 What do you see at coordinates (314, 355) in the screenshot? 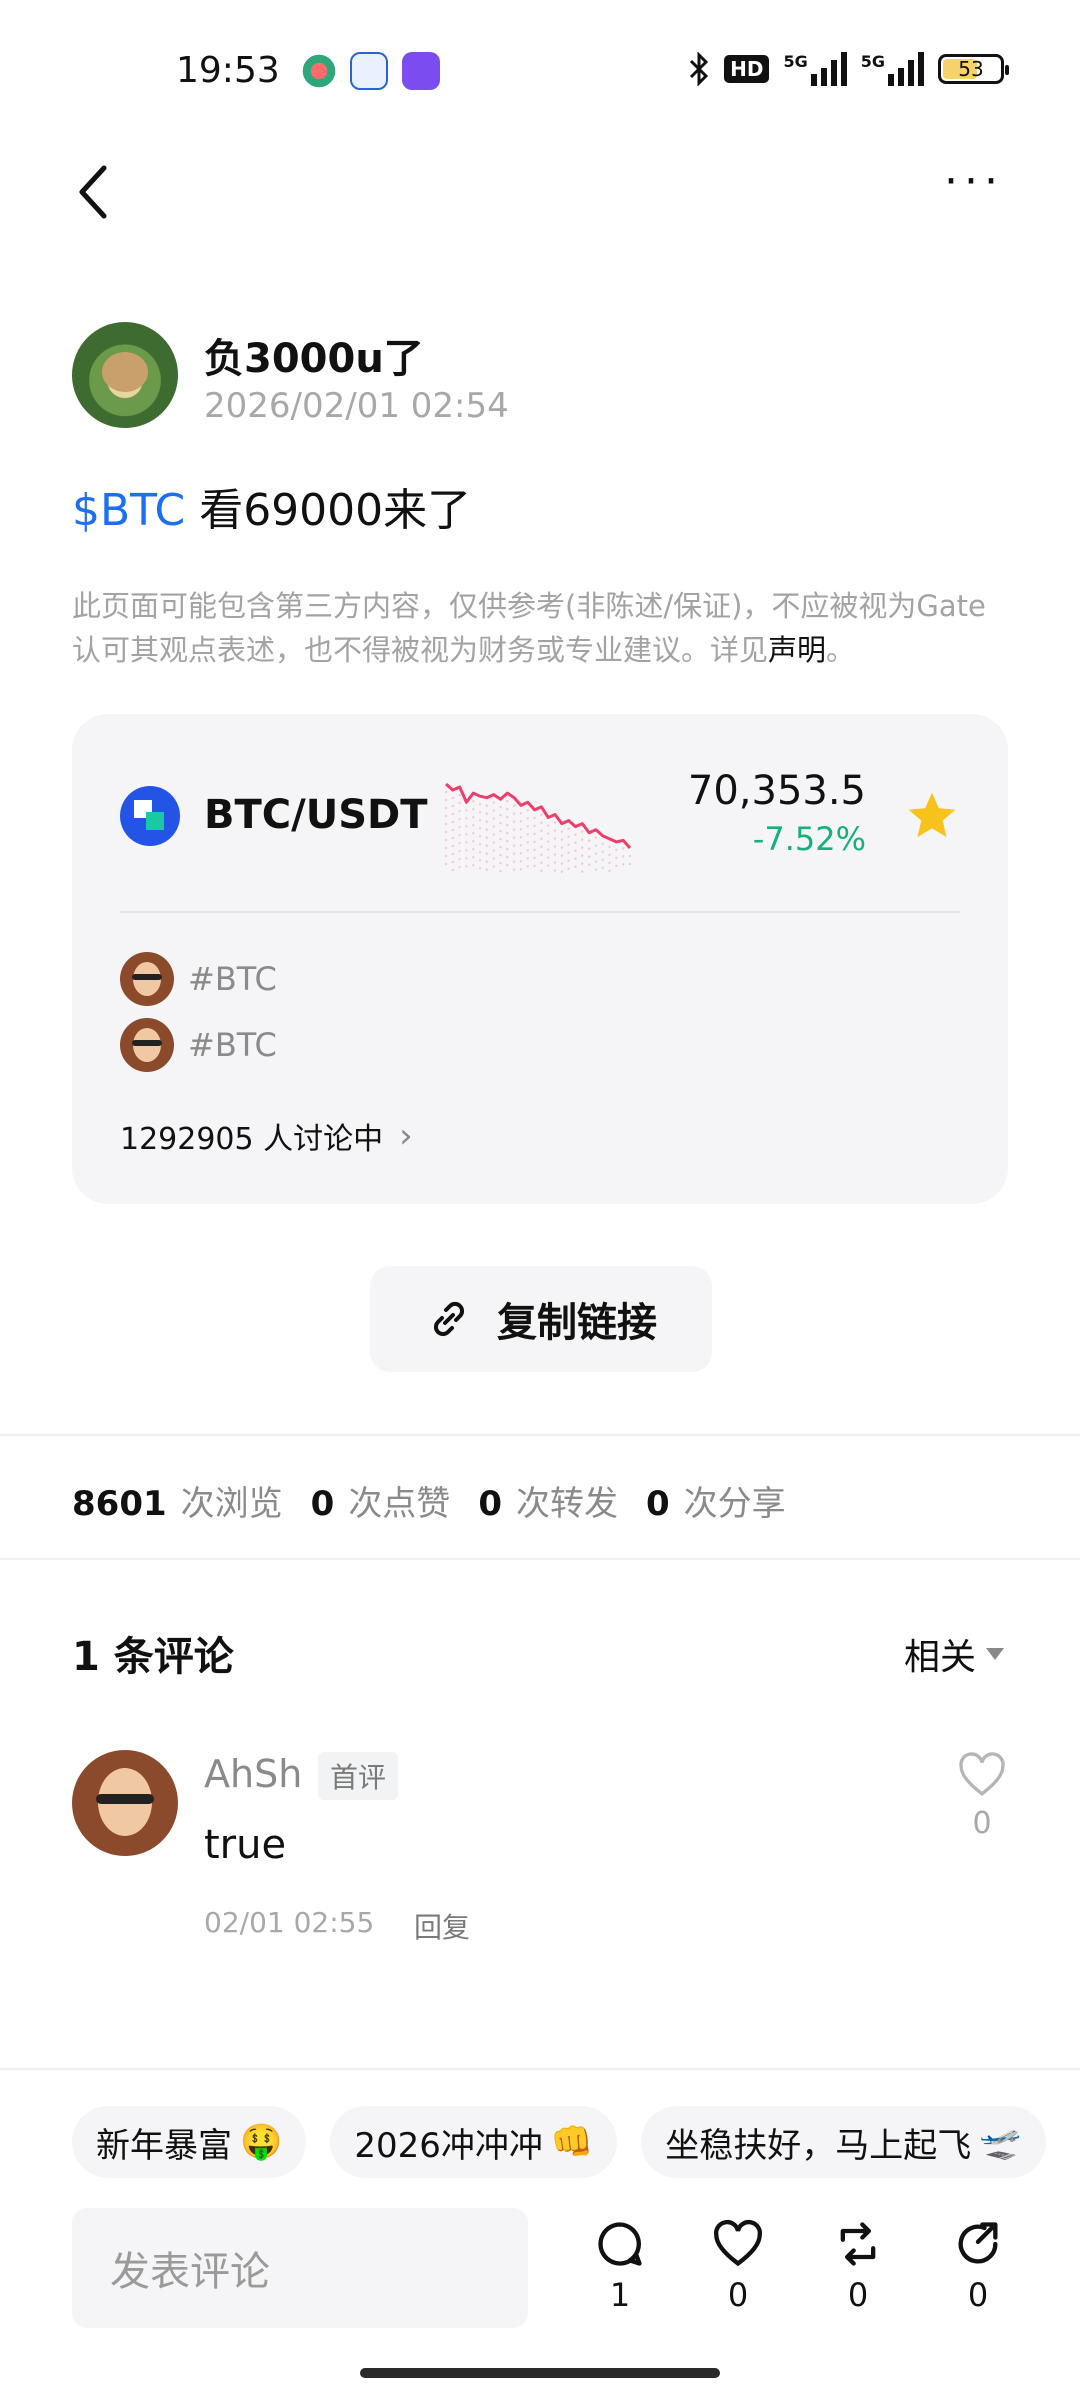
I see `author-name: 负3000u了` at bounding box center [314, 355].